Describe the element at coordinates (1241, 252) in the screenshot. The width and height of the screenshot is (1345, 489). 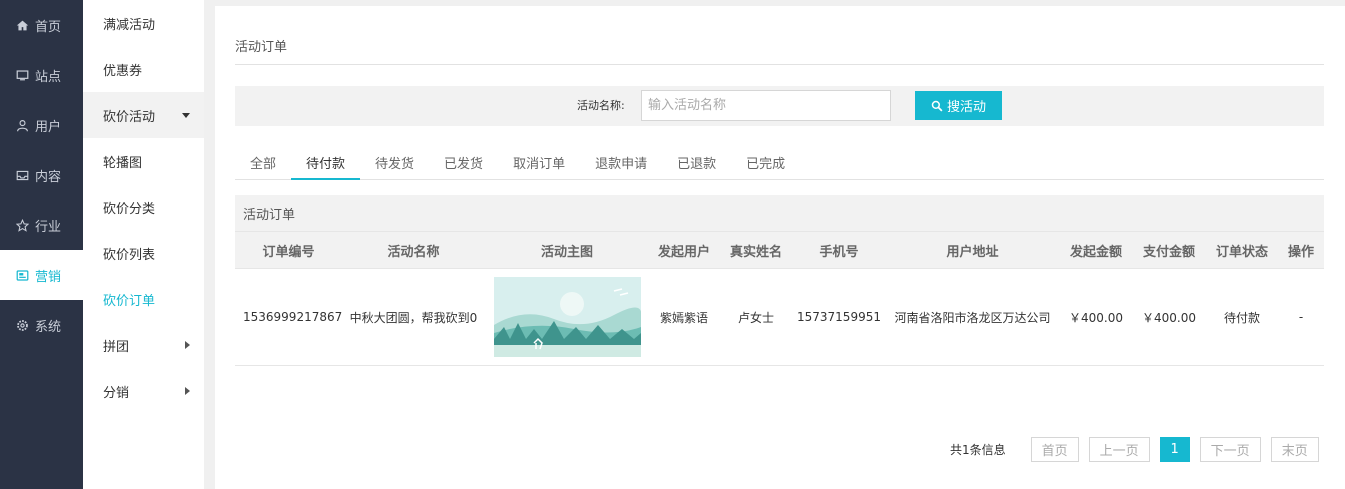
I see `column-header: 订单状态` at that location.